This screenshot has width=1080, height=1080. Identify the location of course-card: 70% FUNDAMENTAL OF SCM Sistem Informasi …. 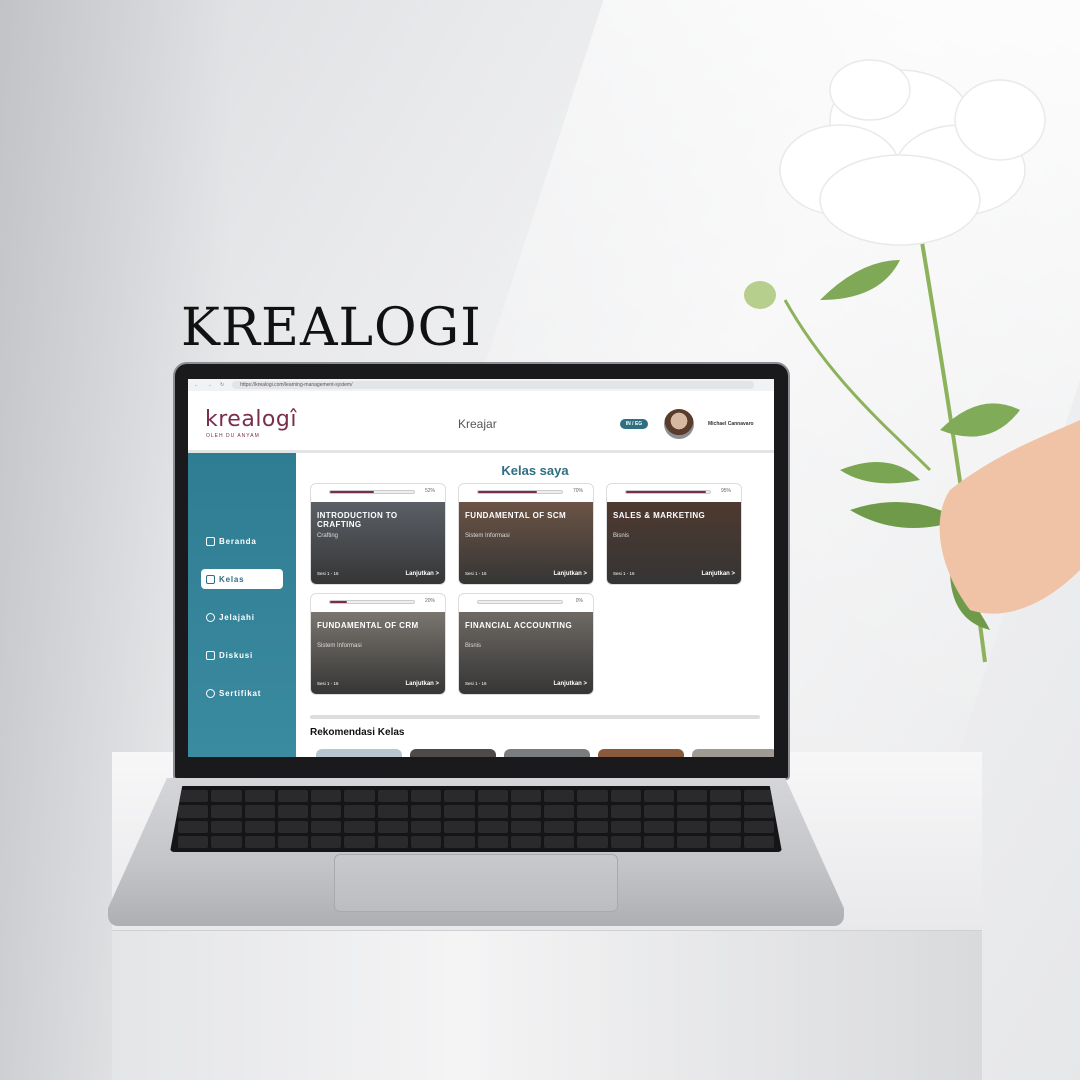
(526, 534).